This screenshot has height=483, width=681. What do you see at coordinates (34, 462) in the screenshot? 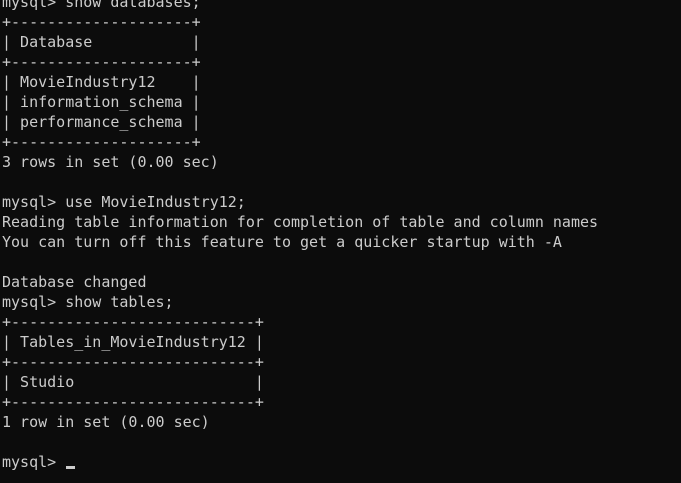
I see `prompt: mysql>` at bounding box center [34, 462].